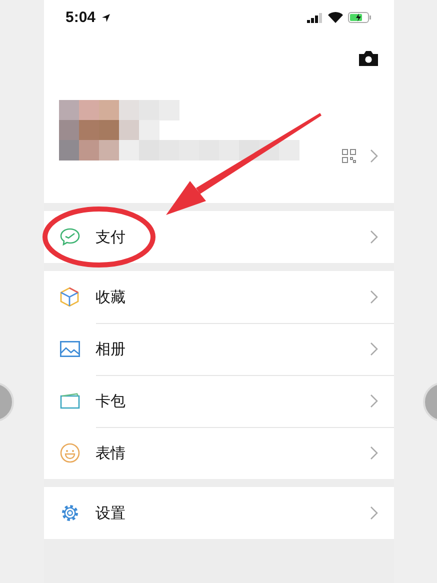  What do you see at coordinates (111, 349) in the screenshot?
I see `menu-label: 相册` at bounding box center [111, 349].